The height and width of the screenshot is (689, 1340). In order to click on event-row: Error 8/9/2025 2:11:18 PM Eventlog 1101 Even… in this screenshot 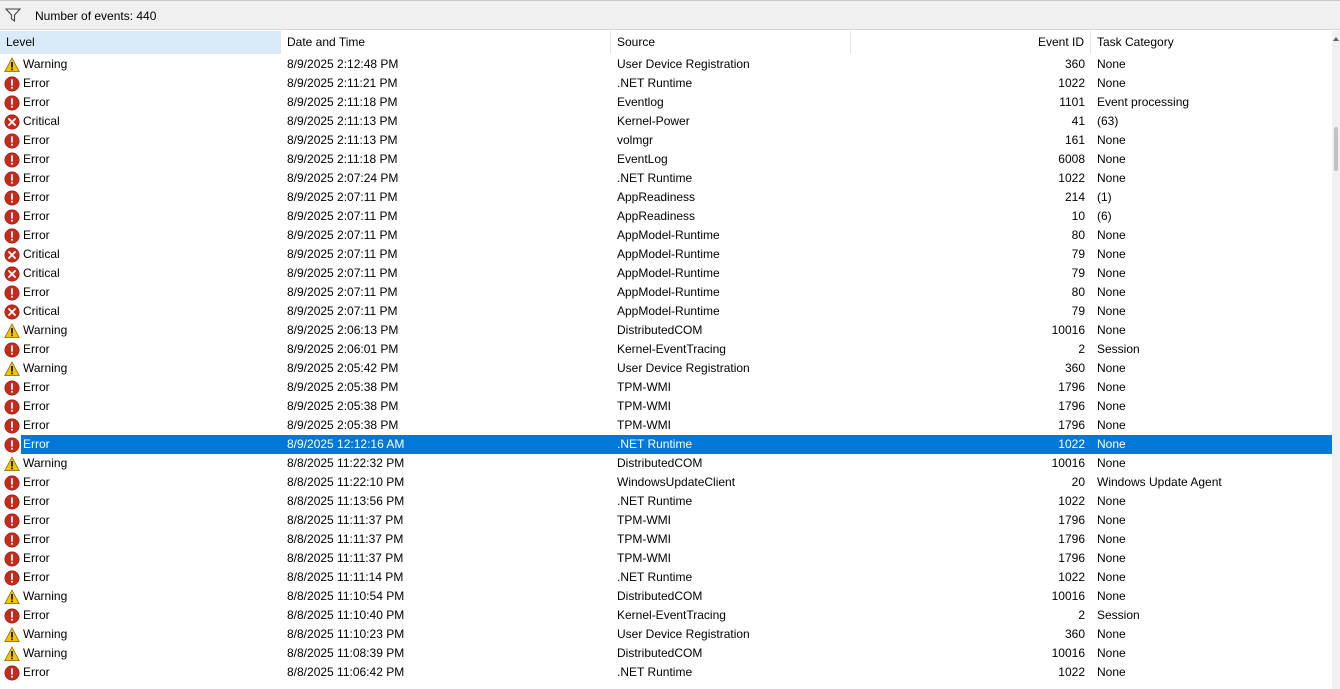, I will do `click(666, 102)`.